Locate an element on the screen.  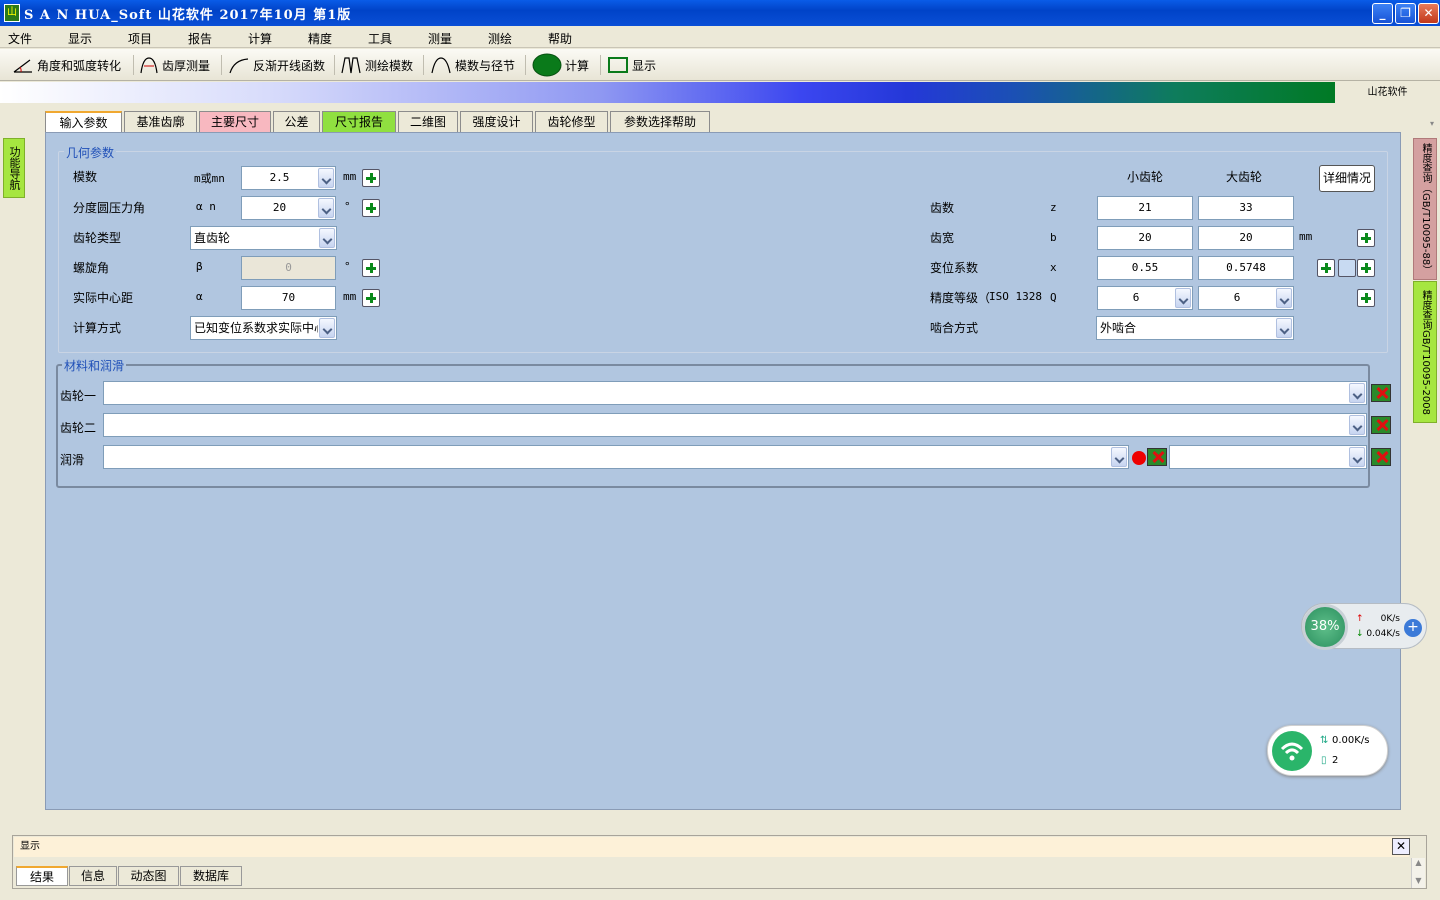
tab-animation: 动态图 is located at coordinates (148, 876).